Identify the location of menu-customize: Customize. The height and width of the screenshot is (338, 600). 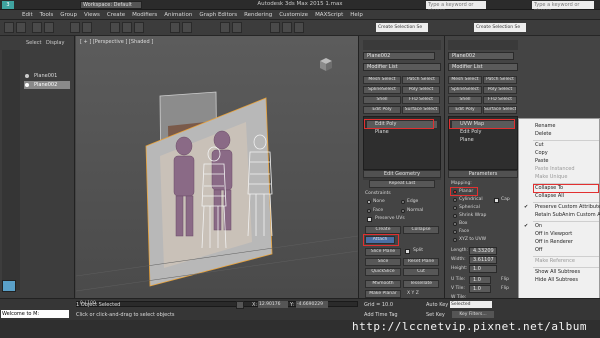
(293, 15).